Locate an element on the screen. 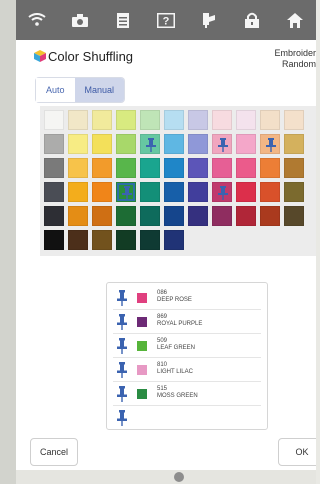 This screenshot has width=320, height=484. mode-label-line2: Random is located at coordinates (298, 64).